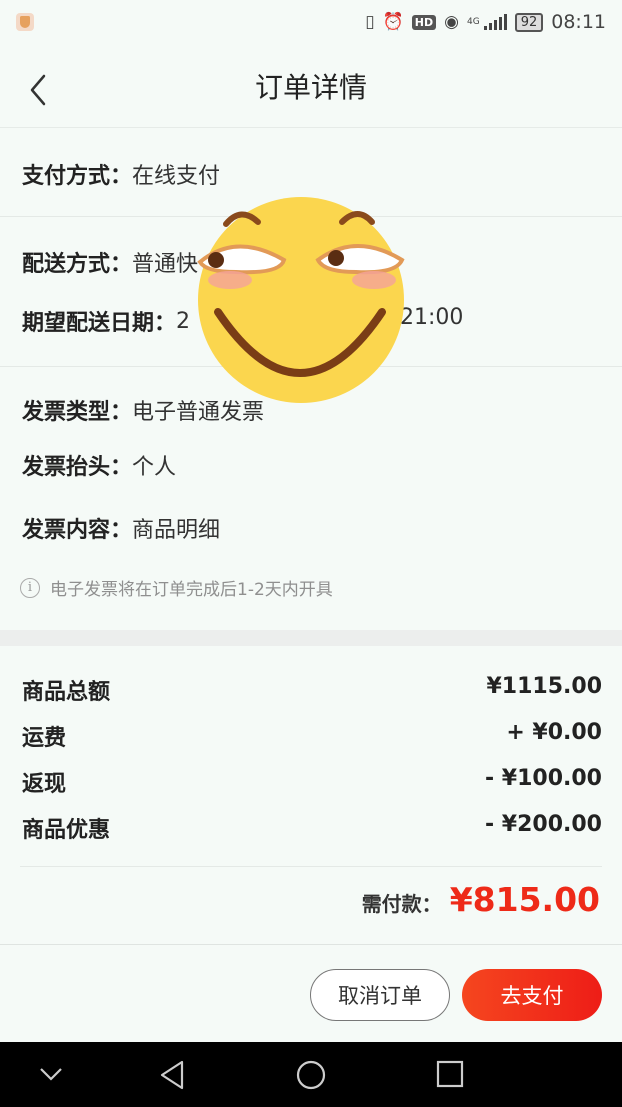 The height and width of the screenshot is (1107, 622). What do you see at coordinates (176, 530) in the screenshot?
I see `invoice-content-value: 商品明细` at bounding box center [176, 530].